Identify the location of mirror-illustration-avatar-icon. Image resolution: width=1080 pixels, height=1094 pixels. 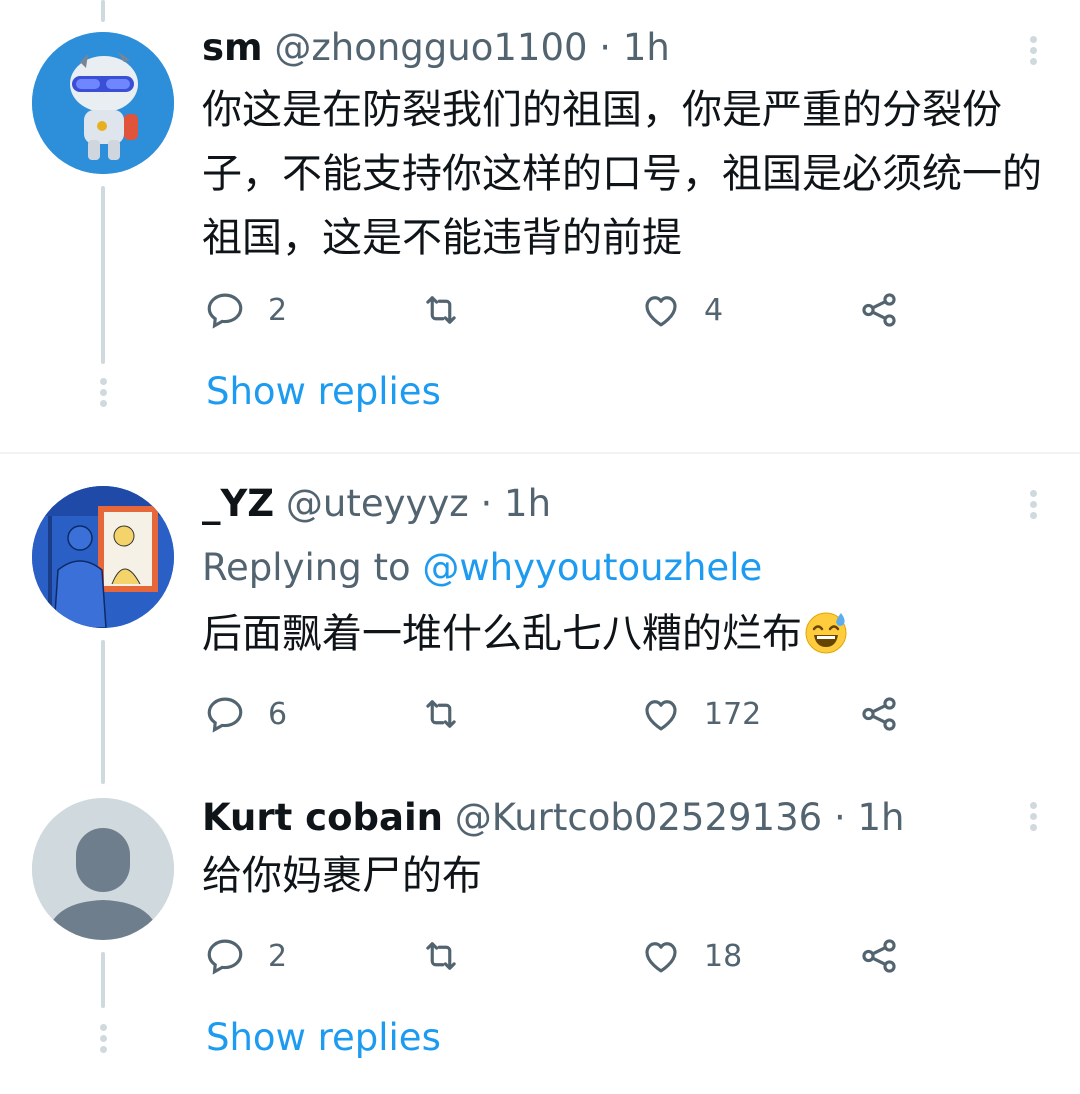
(103, 557).